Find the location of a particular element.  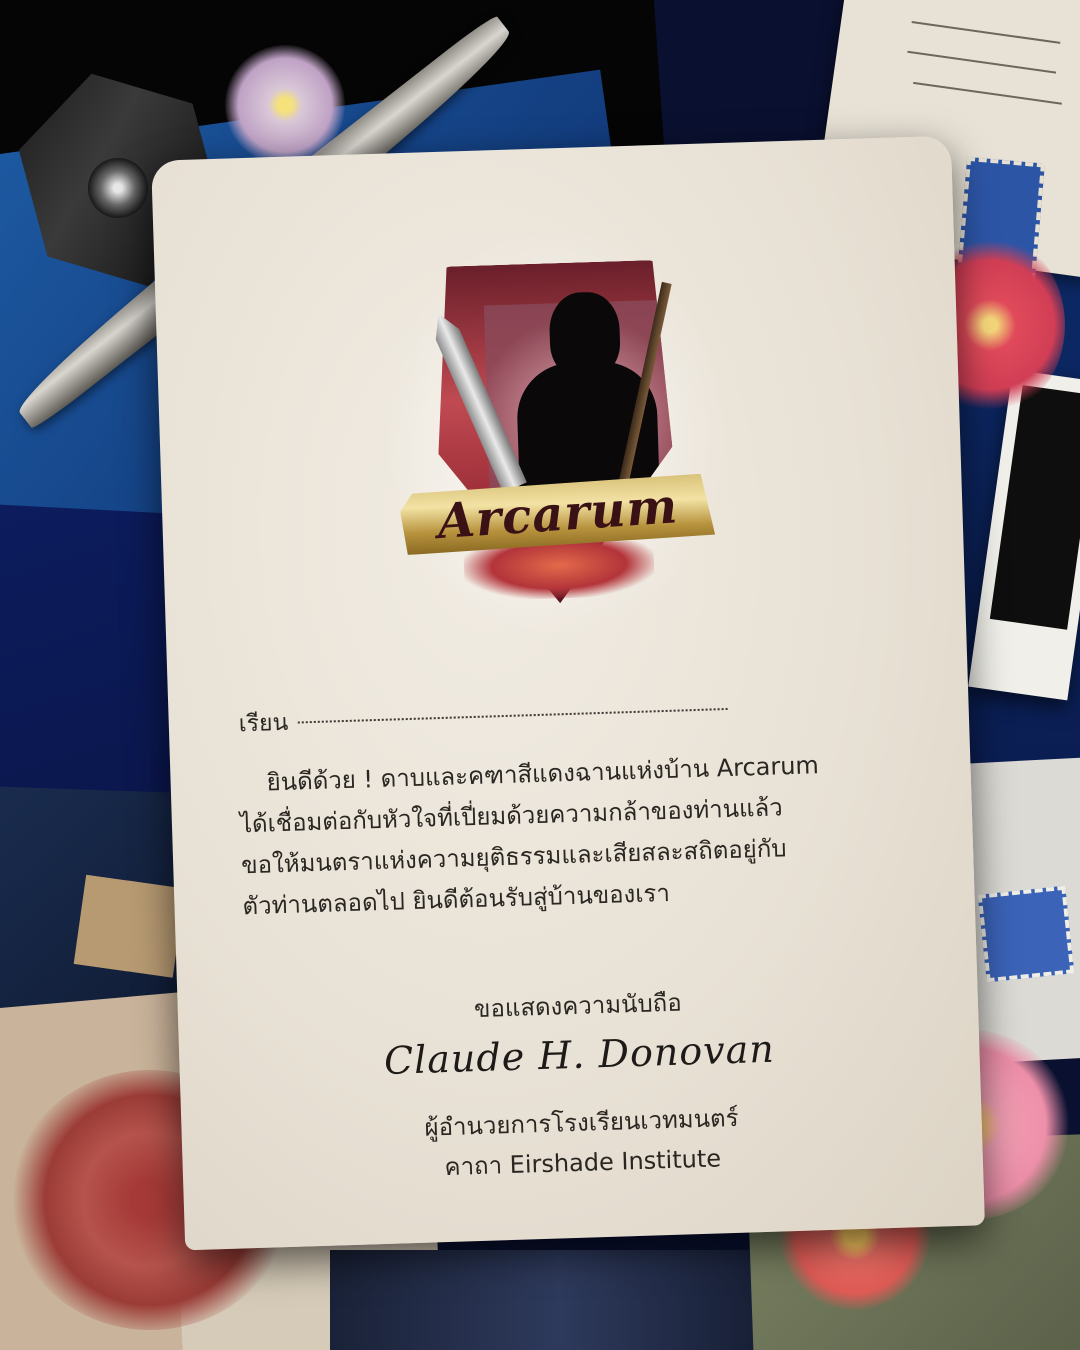

dark-cloth-bottom is located at coordinates (560, 1300).